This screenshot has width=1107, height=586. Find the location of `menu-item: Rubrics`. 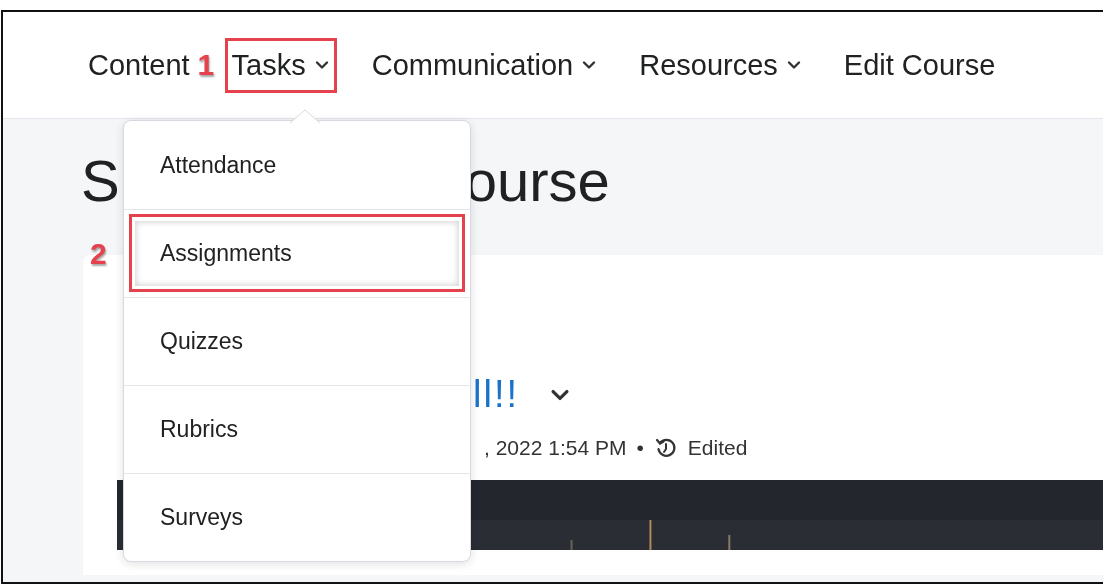

menu-item: Rubrics is located at coordinates (297, 429).